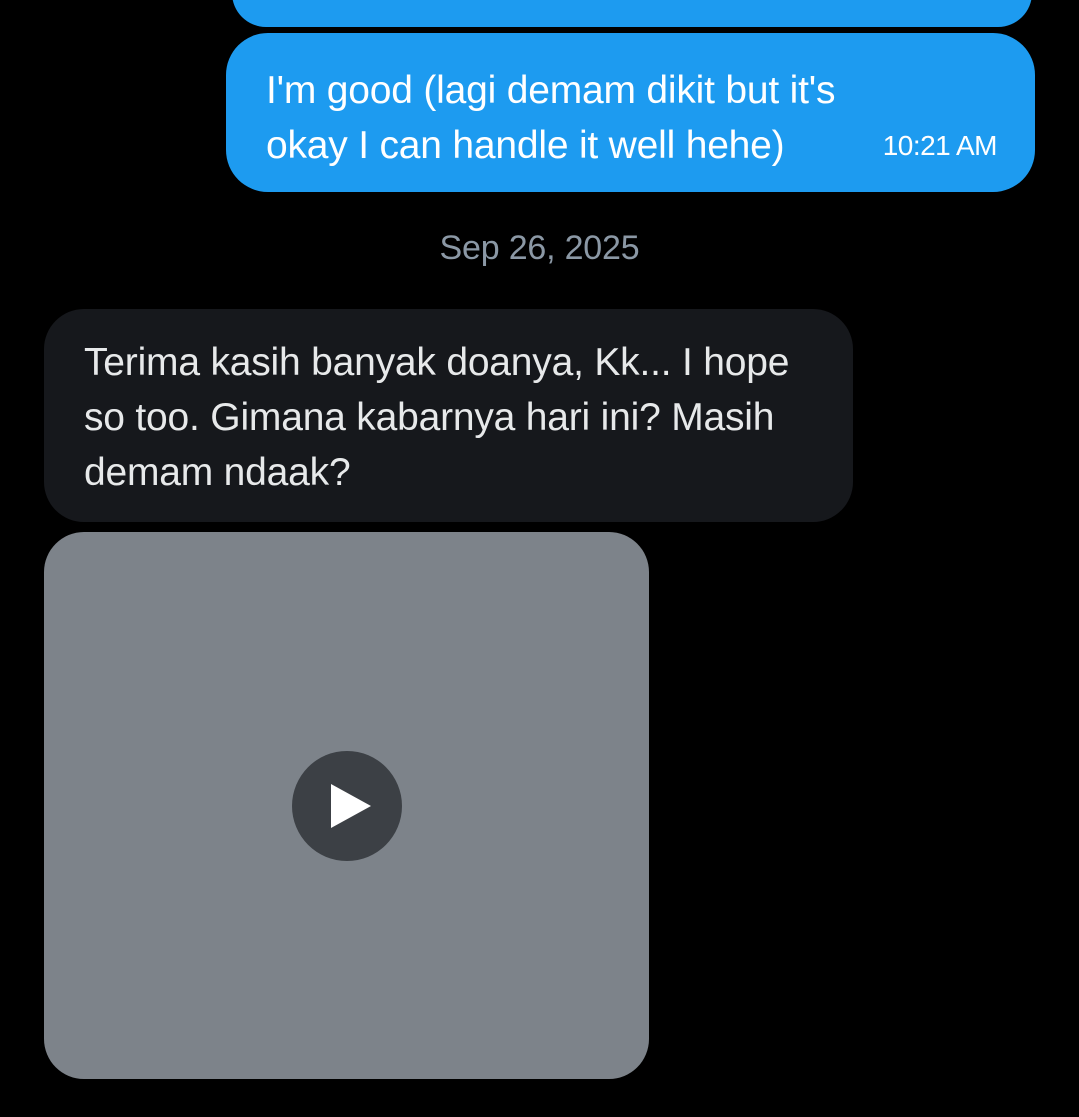 This screenshot has height=1117, width=1079. Describe the element at coordinates (632, 13) in the screenshot. I see `outgoing-message-bubble` at that location.